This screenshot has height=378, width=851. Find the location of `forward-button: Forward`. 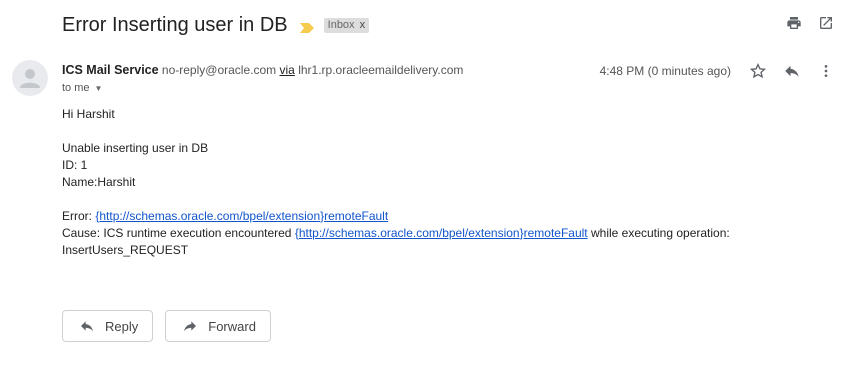

forward-button: Forward is located at coordinates (218, 326).